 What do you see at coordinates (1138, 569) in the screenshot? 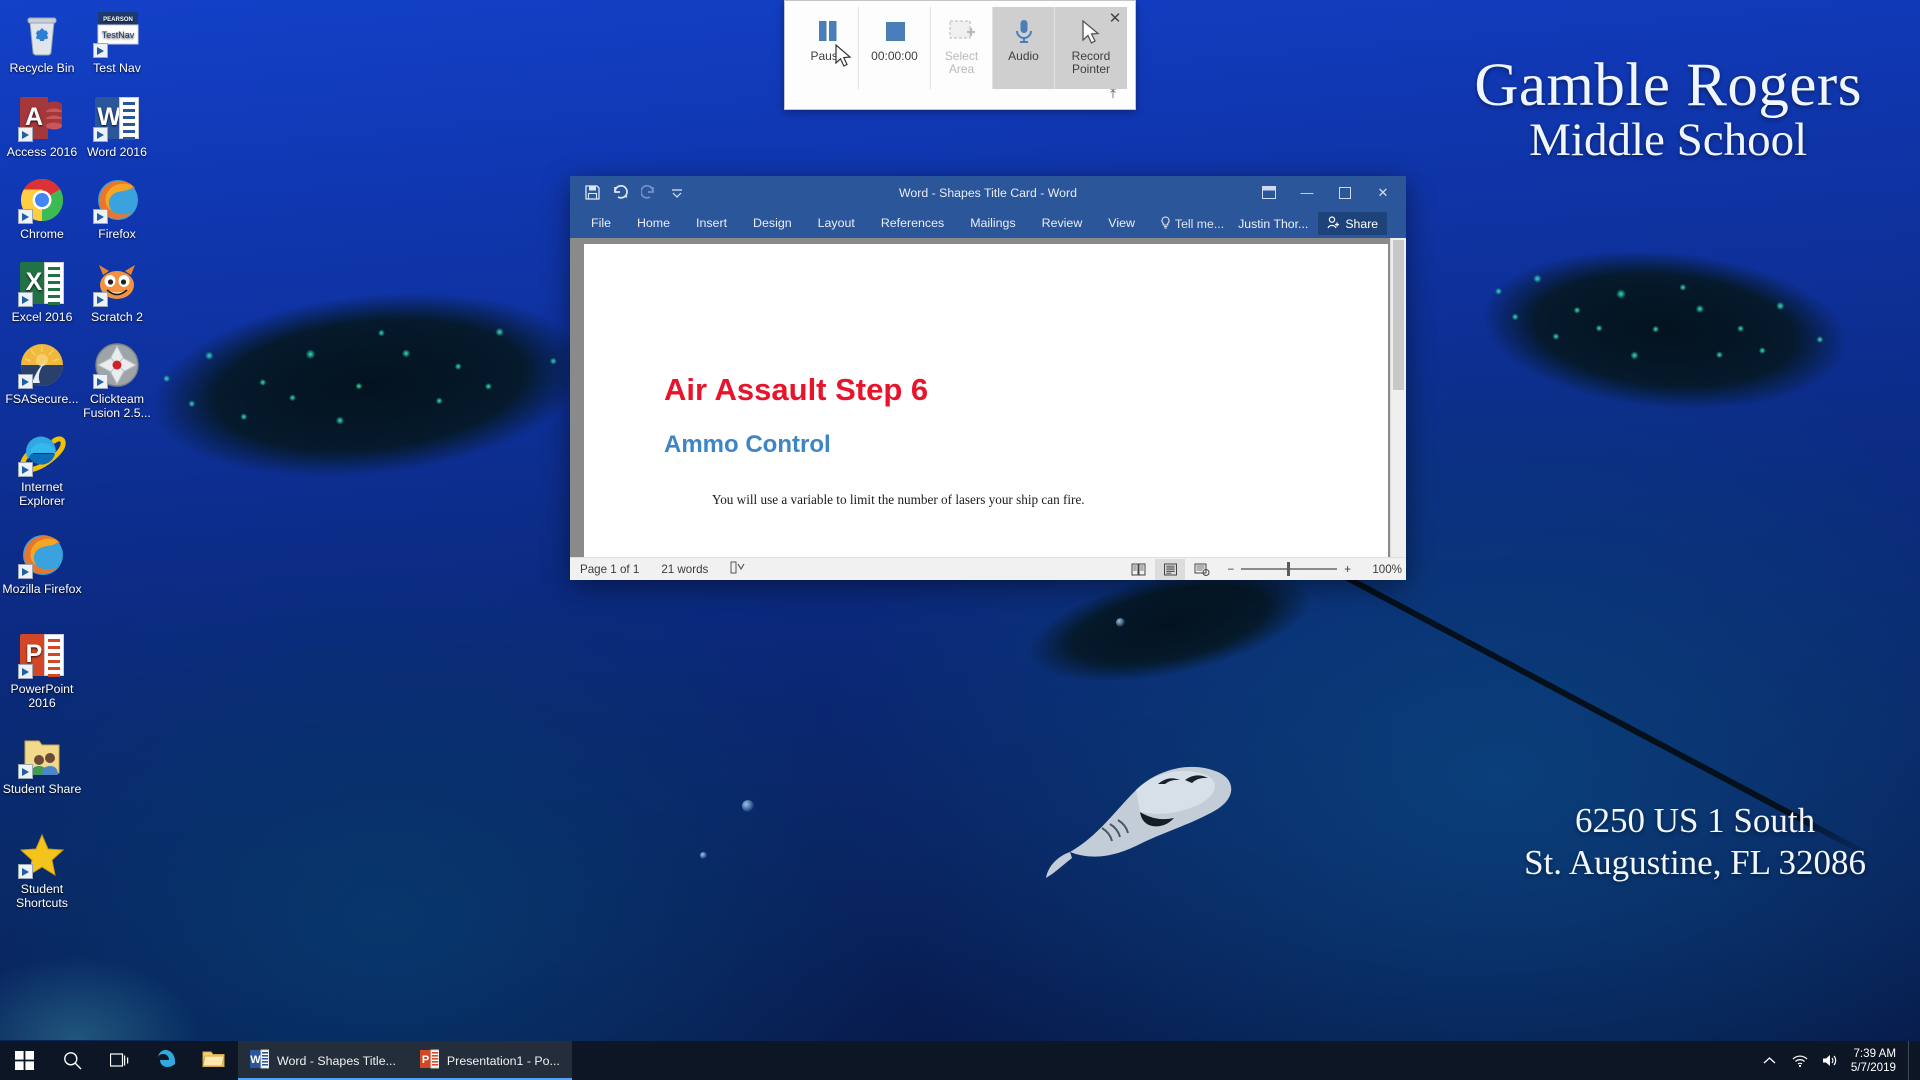
I see `read-mode-view-button` at bounding box center [1138, 569].